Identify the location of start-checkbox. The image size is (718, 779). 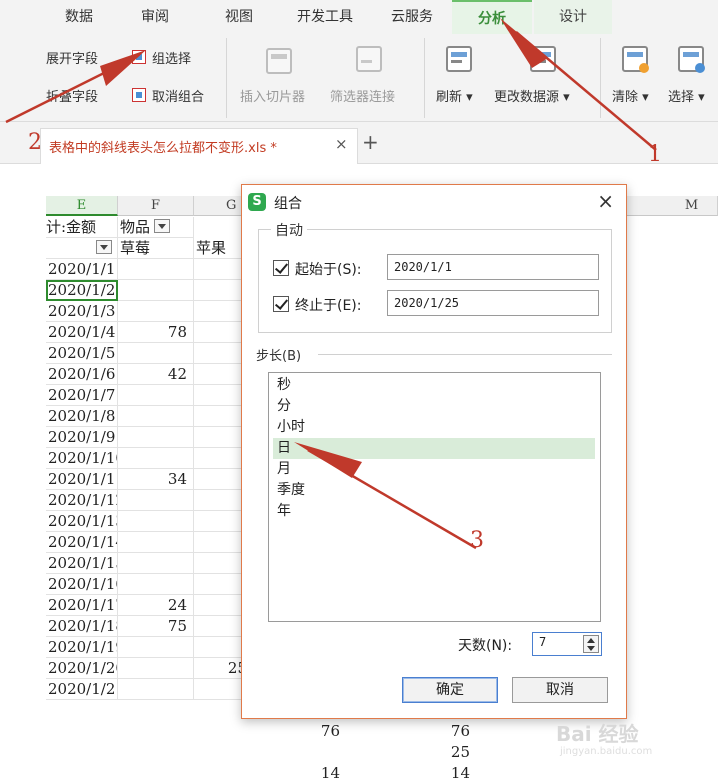
(281, 268).